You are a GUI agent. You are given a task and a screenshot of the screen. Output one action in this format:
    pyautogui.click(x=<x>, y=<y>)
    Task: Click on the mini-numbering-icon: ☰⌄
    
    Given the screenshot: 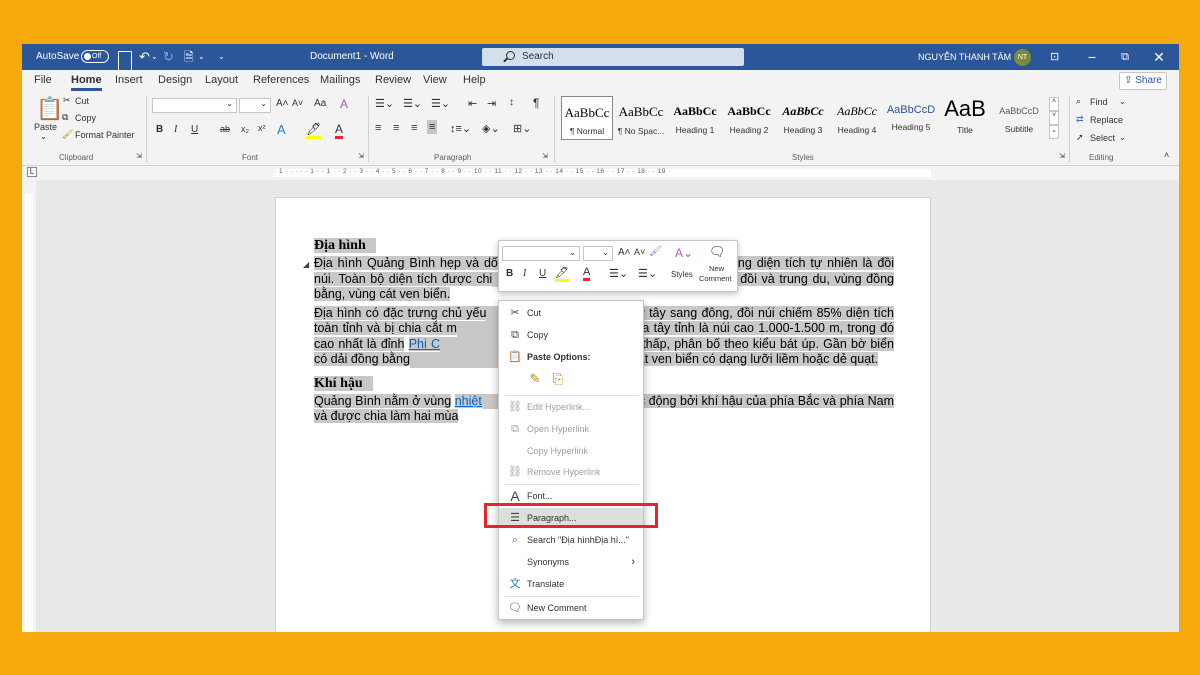 What is the action you would take?
    pyautogui.click(x=647, y=273)
    